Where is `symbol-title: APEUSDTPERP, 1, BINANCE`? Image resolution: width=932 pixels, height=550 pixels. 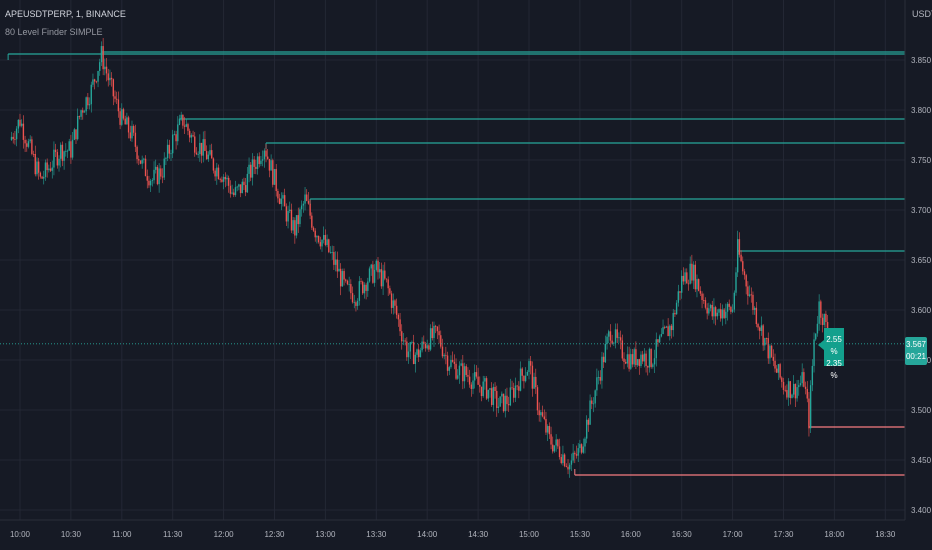 symbol-title: APEUSDTPERP, 1, BINANCE is located at coordinates (65, 14).